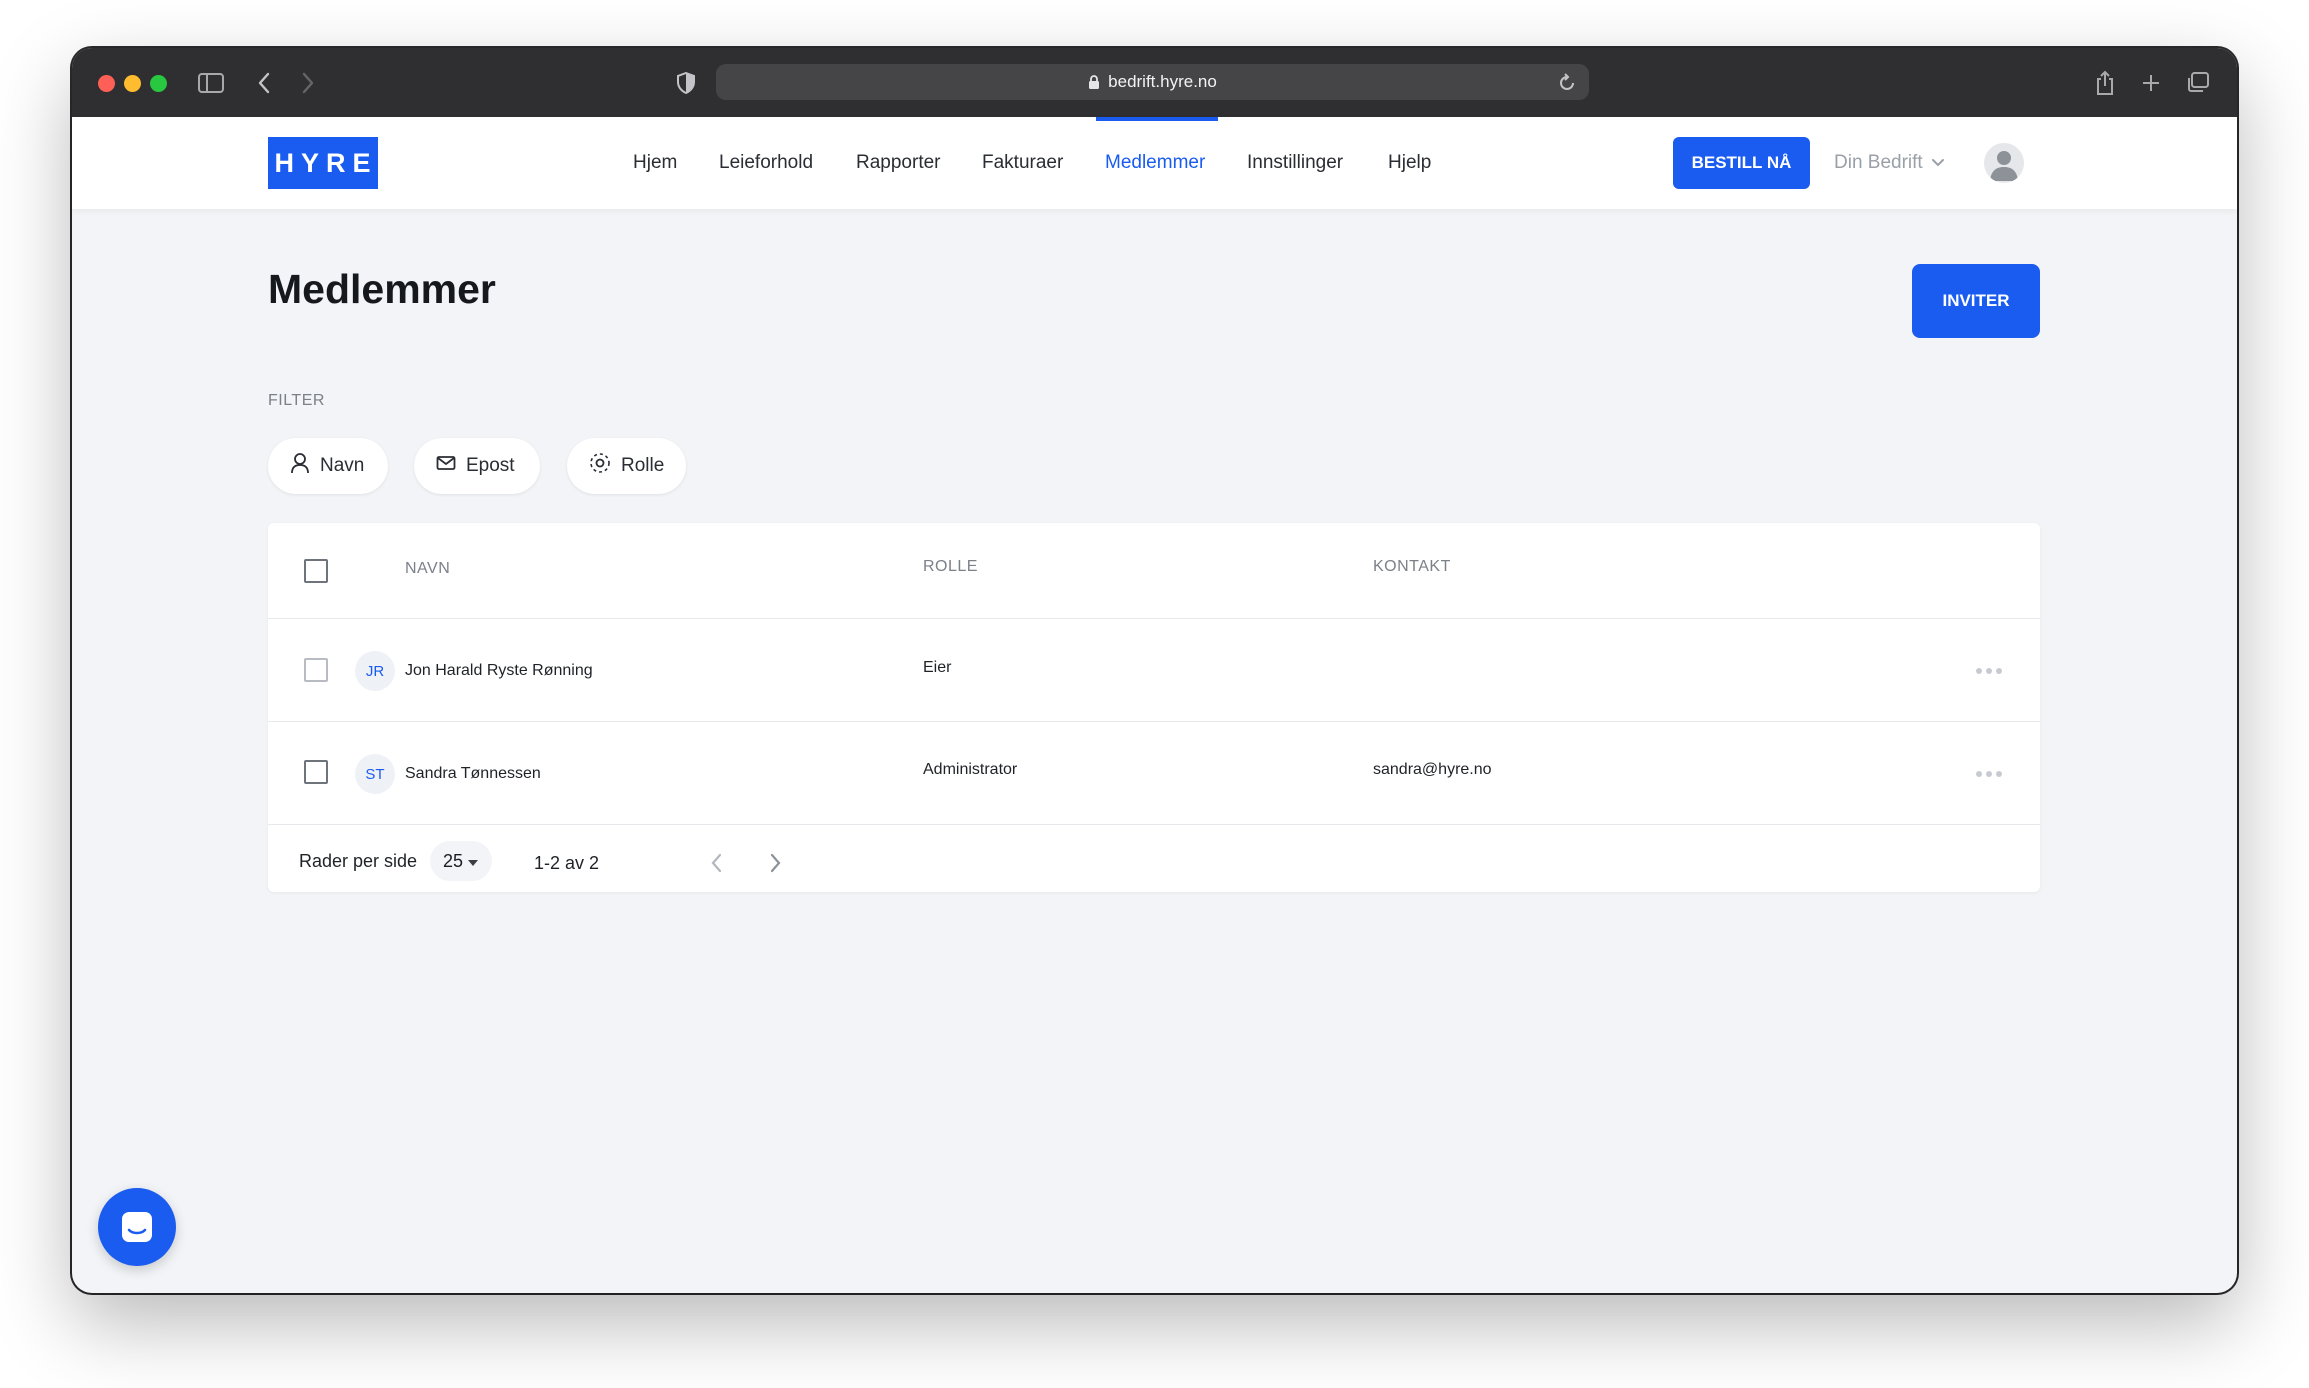  I want to click on avatar: ST, so click(375, 774).